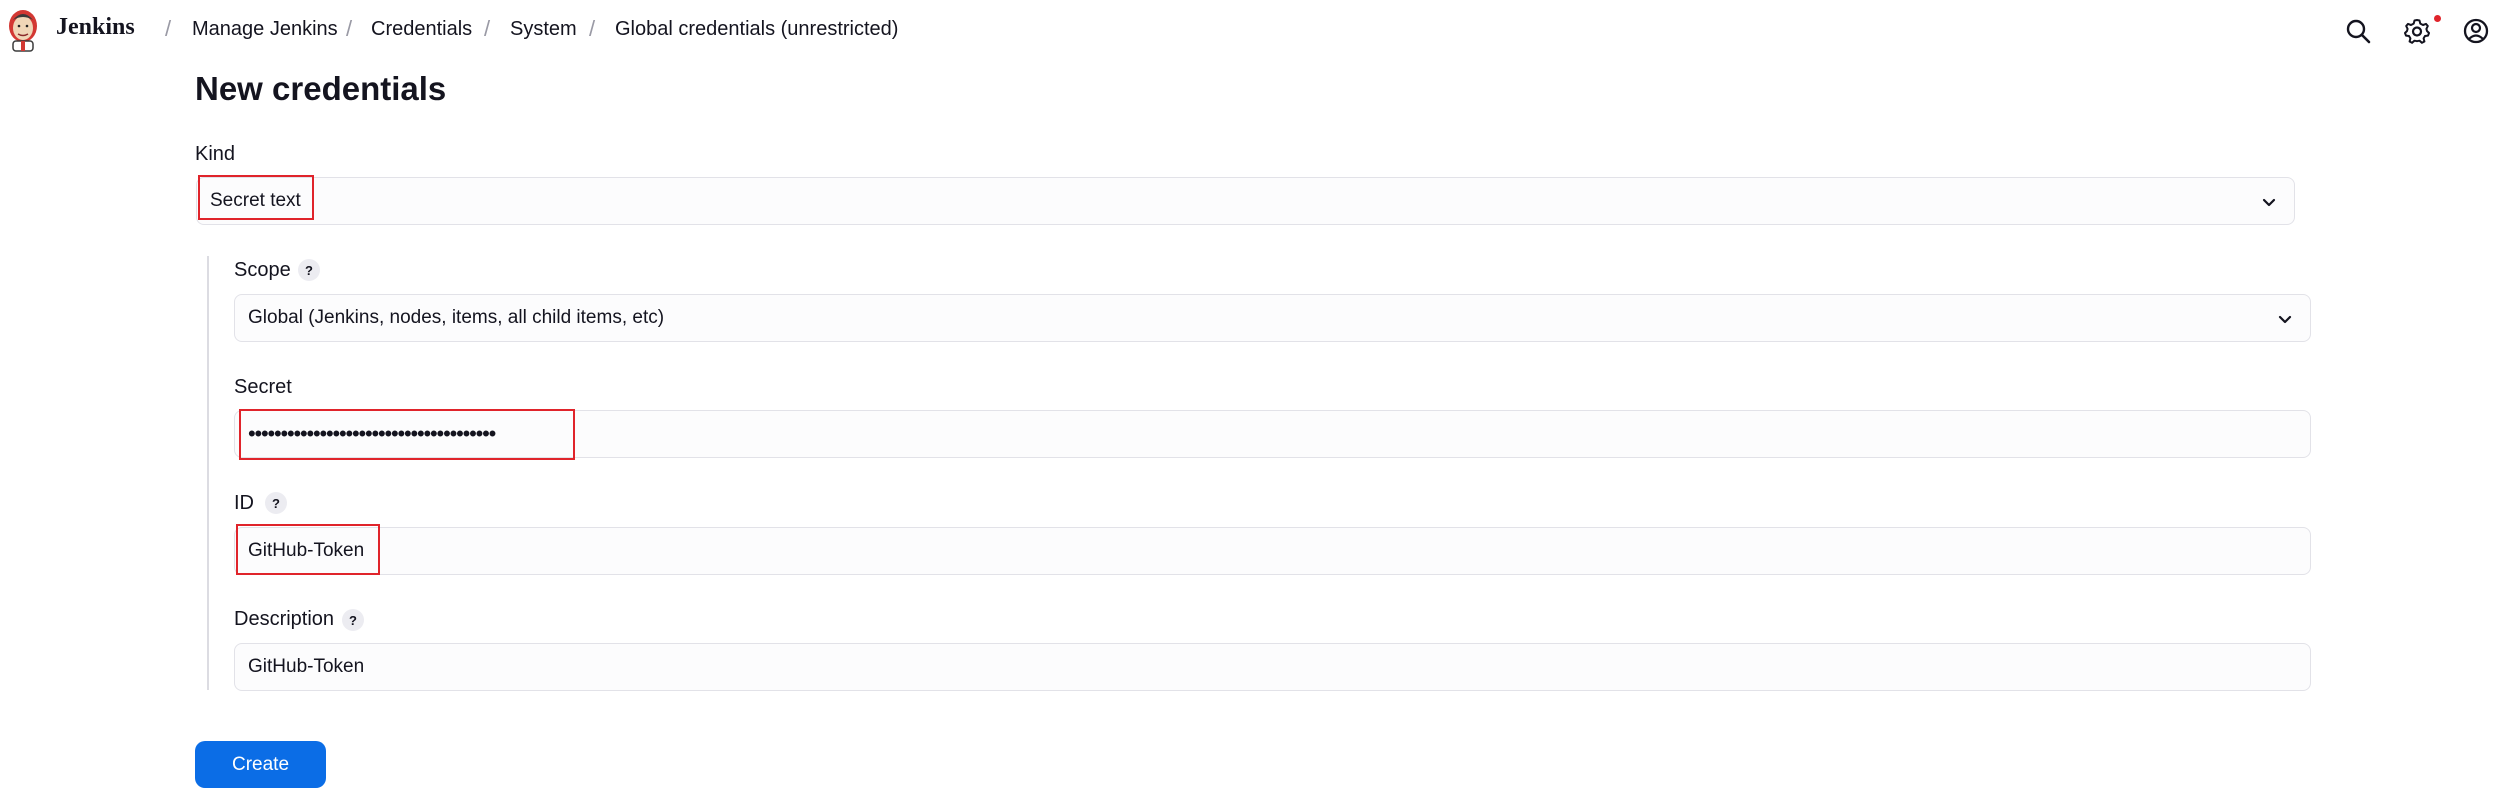 This screenshot has height=809, width=2502. Describe the element at coordinates (1245, 201) in the screenshot. I see `kind-select: Secret text` at that location.